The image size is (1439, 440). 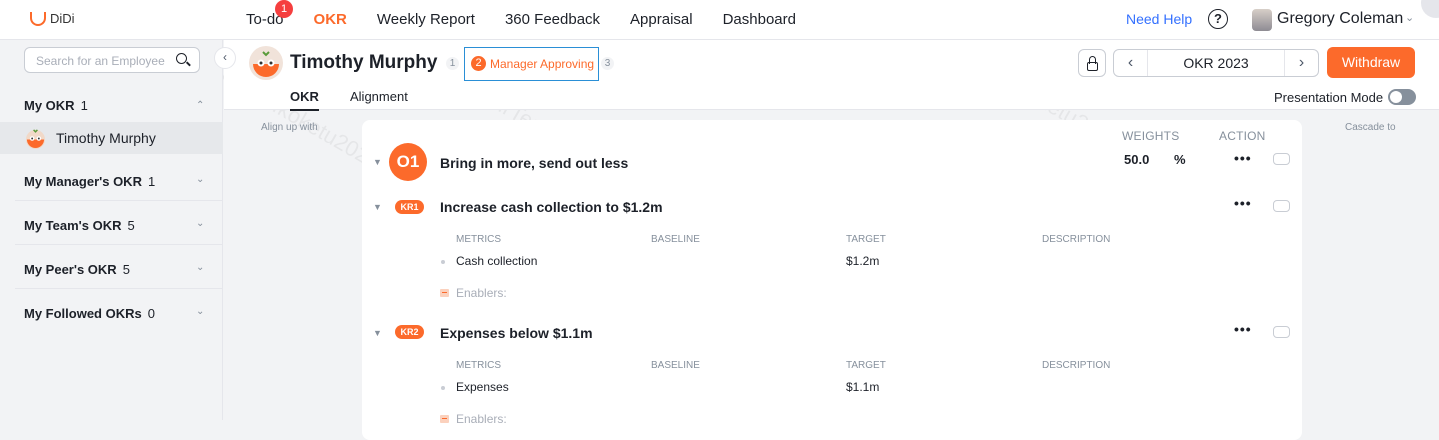 What do you see at coordinates (863, 387) in the screenshot?
I see `metric-target: $1.1m` at bounding box center [863, 387].